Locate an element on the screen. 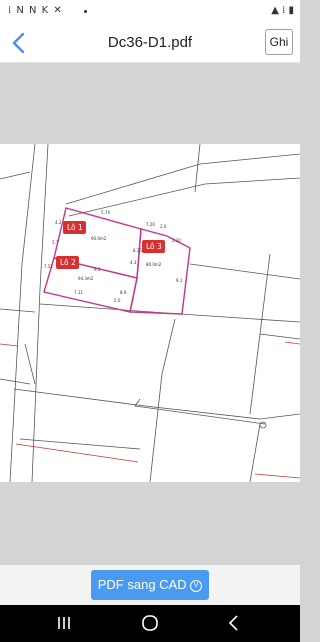 This screenshot has height=642, width=320. dim-label: 5.7 is located at coordinates (55, 242).